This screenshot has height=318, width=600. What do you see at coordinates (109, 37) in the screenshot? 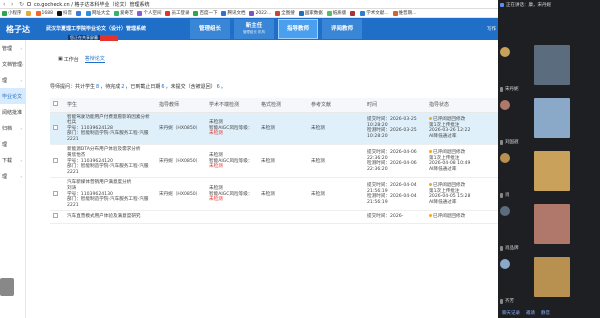
I see `stop-share-button: 结束共享` at bounding box center [109, 37].